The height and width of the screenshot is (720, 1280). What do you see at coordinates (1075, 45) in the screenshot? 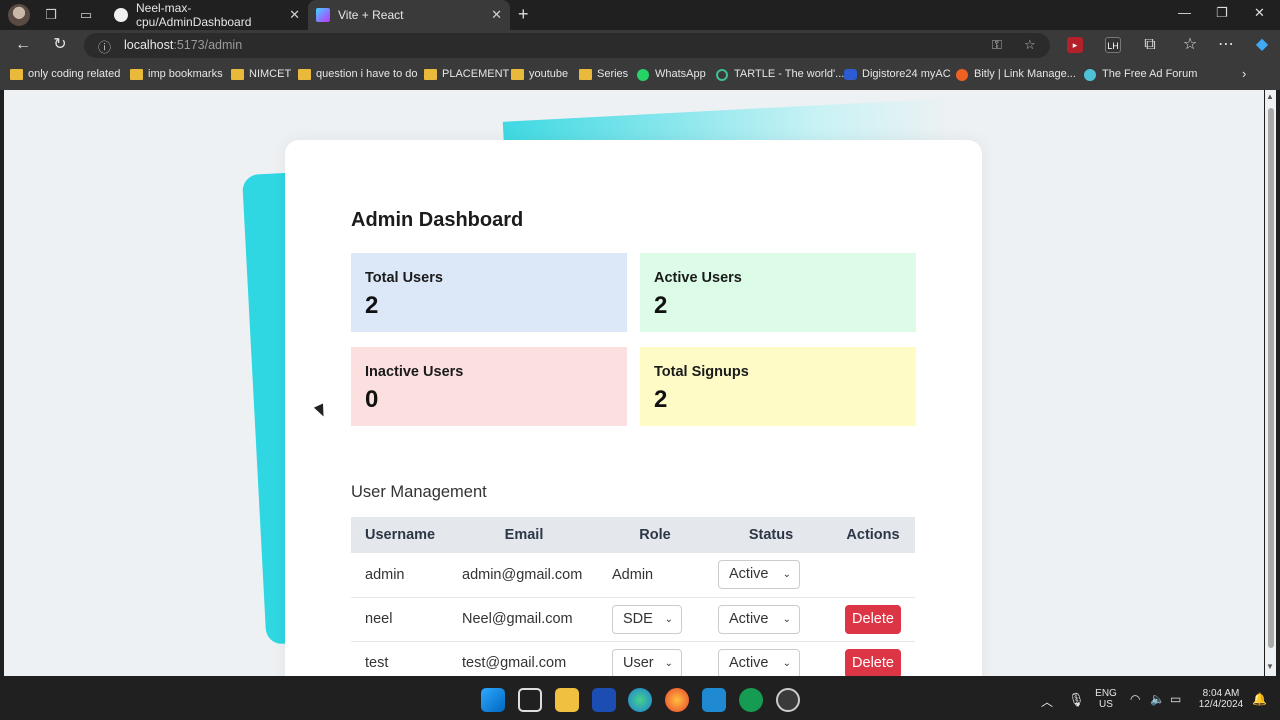
I see `extension-red-icon: ▸` at bounding box center [1075, 45].